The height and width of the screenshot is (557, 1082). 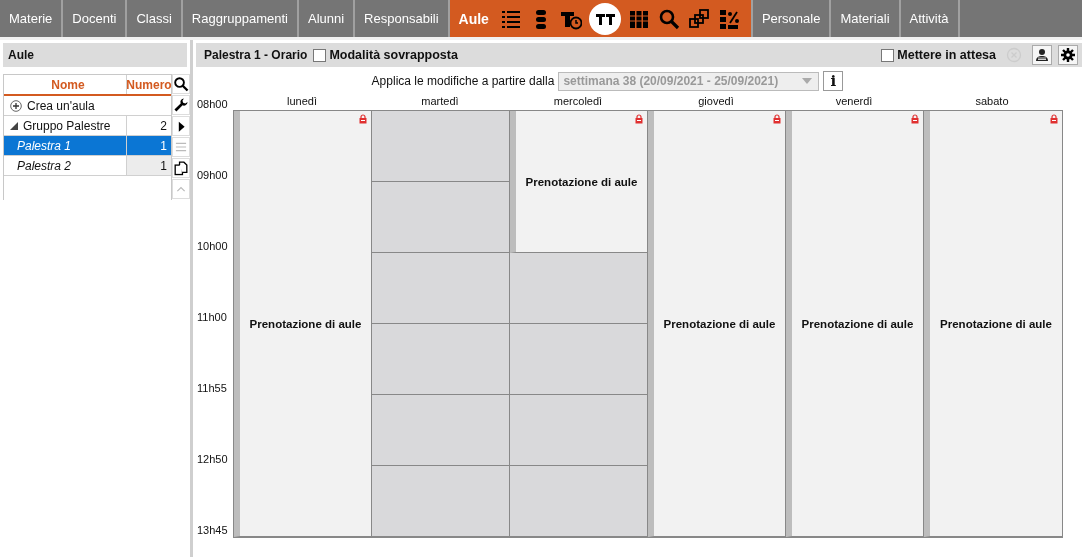 What do you see at coordinates (16, 105) in the screenshot?
I see `plus-icon` at bounding box center [16, 105].